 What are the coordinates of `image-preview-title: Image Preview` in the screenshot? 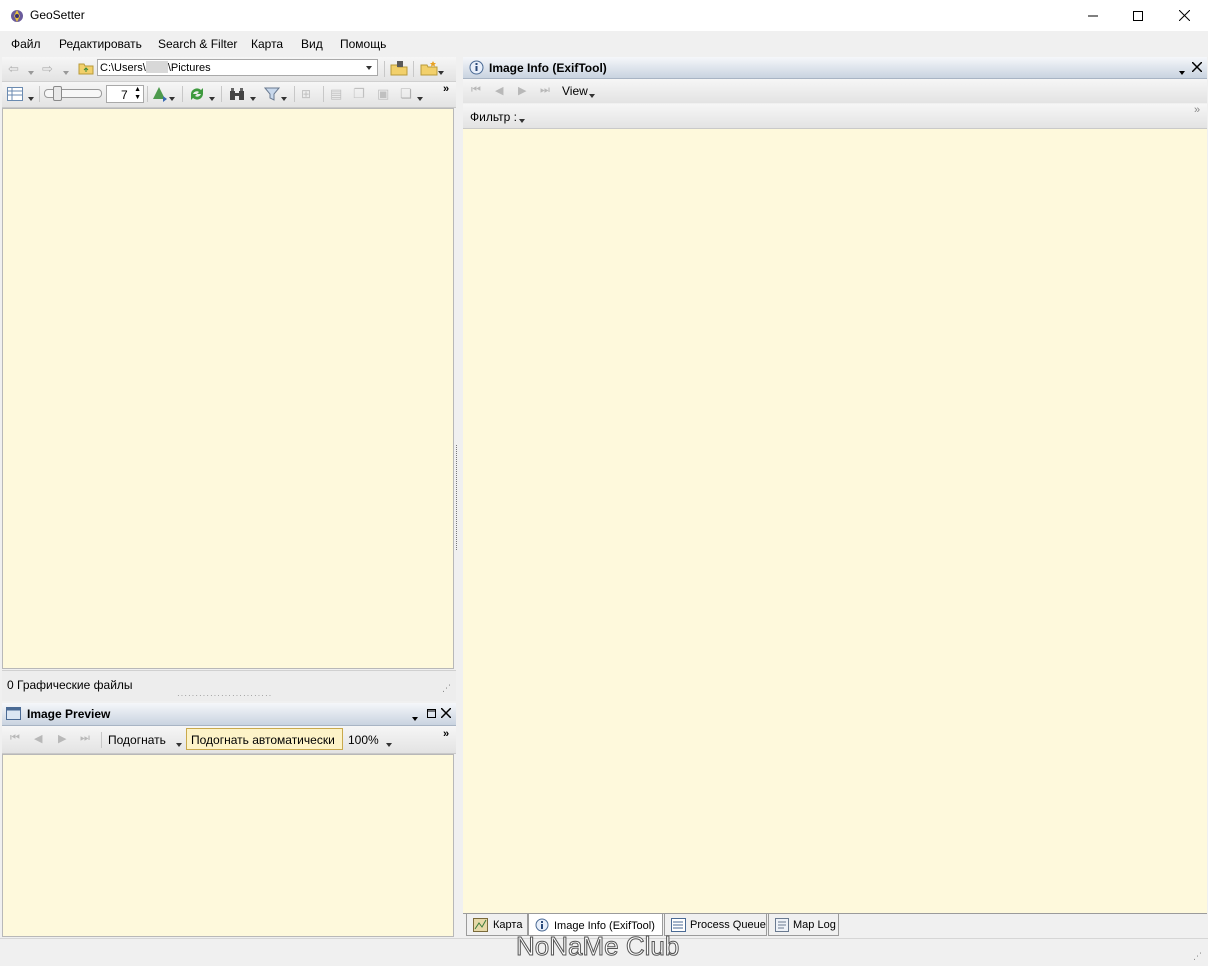 It's located at (69, 714).